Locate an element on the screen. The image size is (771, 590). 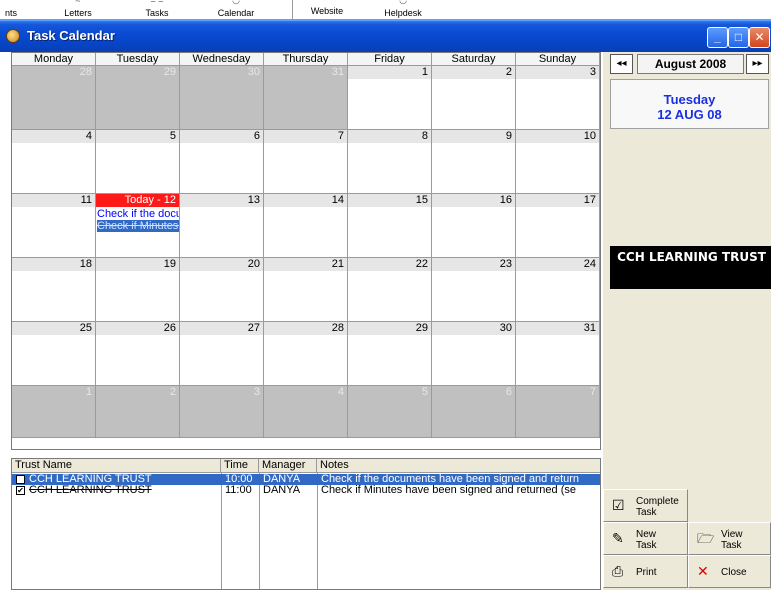
calendar-icon: ◡ is located at coordinates (236, 2).